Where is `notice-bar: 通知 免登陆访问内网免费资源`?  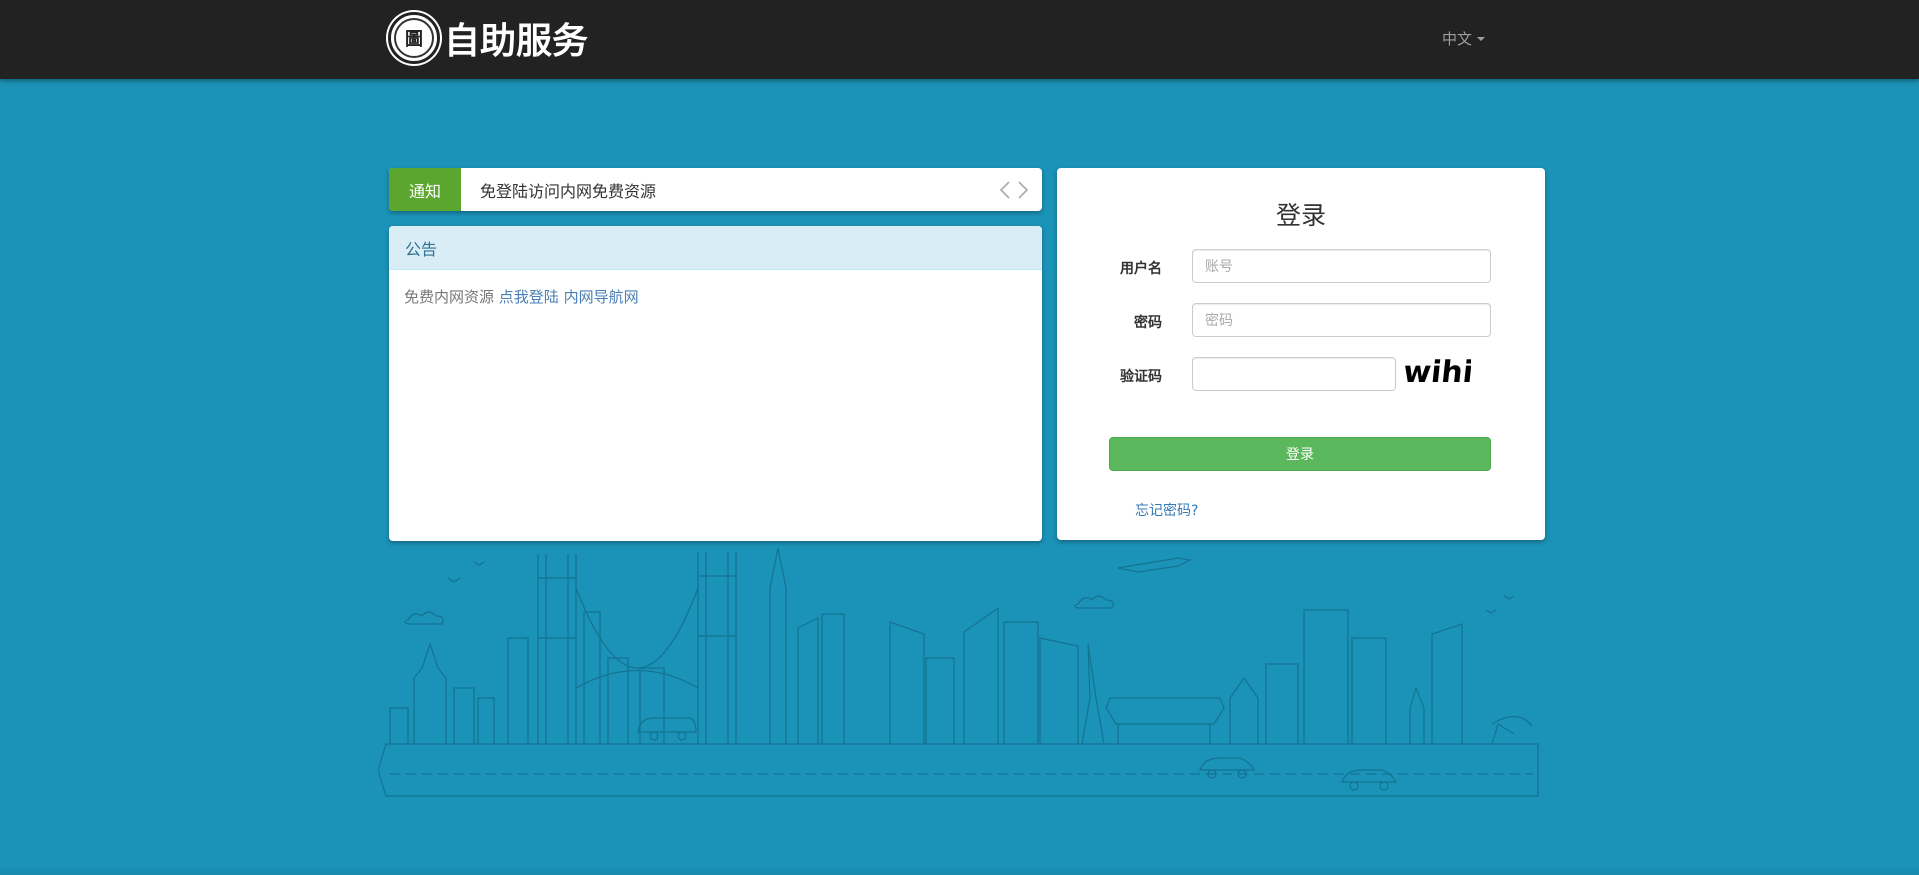 notice-bar: 通知 免登陆访问内网免费资源 is located at coordinates (715, 189).